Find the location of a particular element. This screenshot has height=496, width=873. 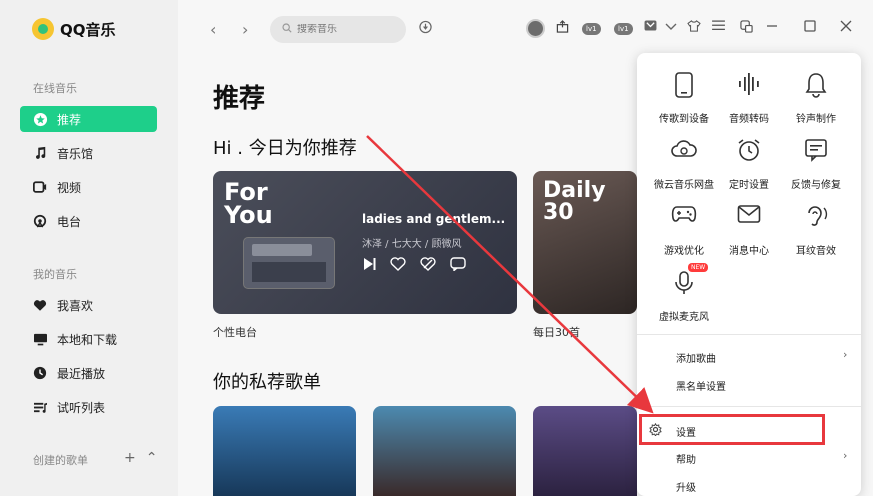

tool-feedback-repair: 反馈与修复 is located at coordinates (816, 165).